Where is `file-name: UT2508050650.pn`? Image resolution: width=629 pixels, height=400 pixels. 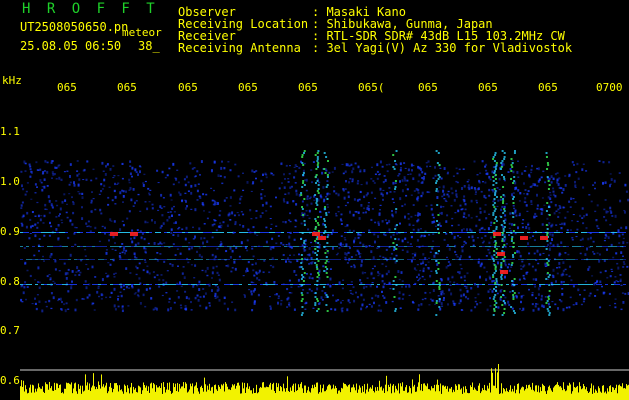
file-name: UT2508050650.pn is located at coordinates (74, 27).